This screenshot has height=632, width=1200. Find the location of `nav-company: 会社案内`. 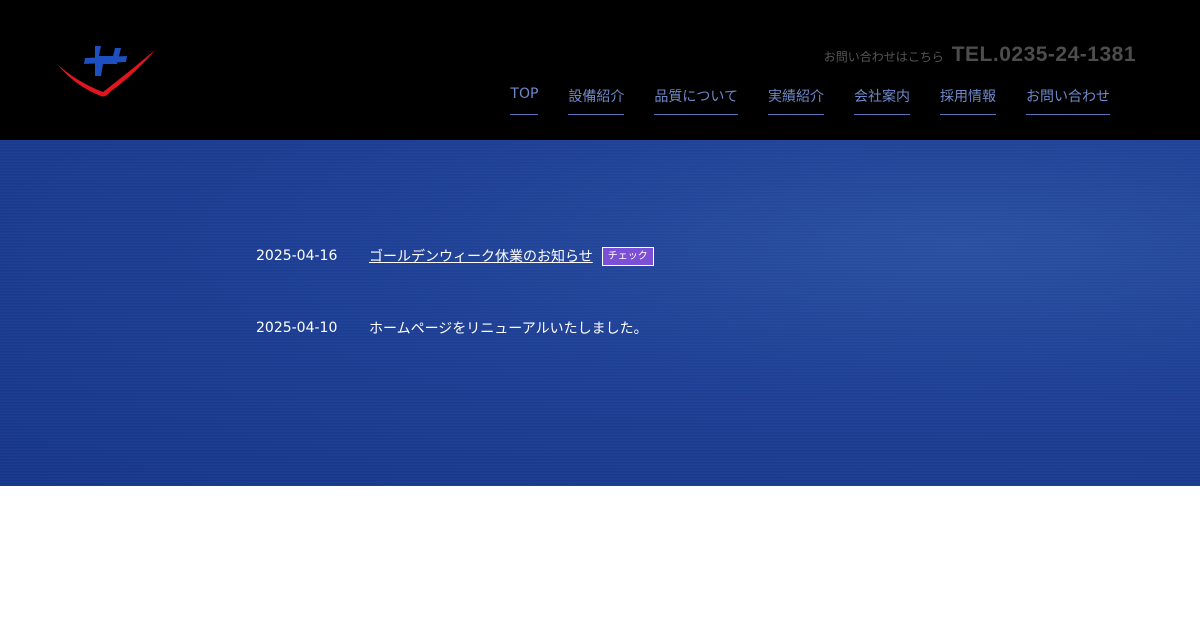

nav-company: 会社案内 is located at coordinates (882, 100).